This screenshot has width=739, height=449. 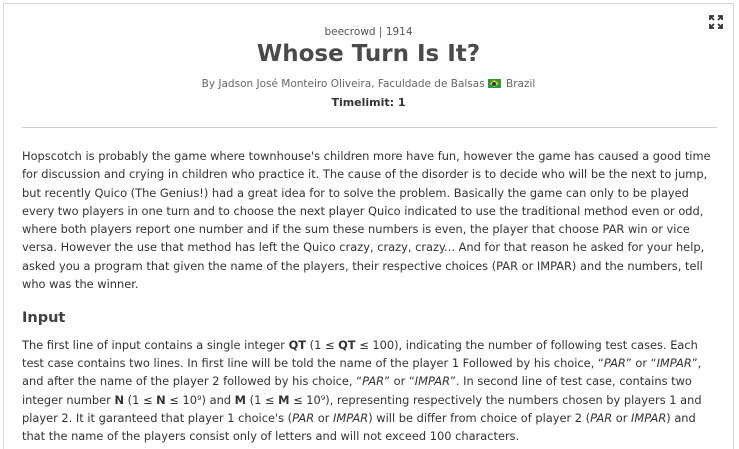 I want to click on input-heading: Input, so click(x=44, y=318).